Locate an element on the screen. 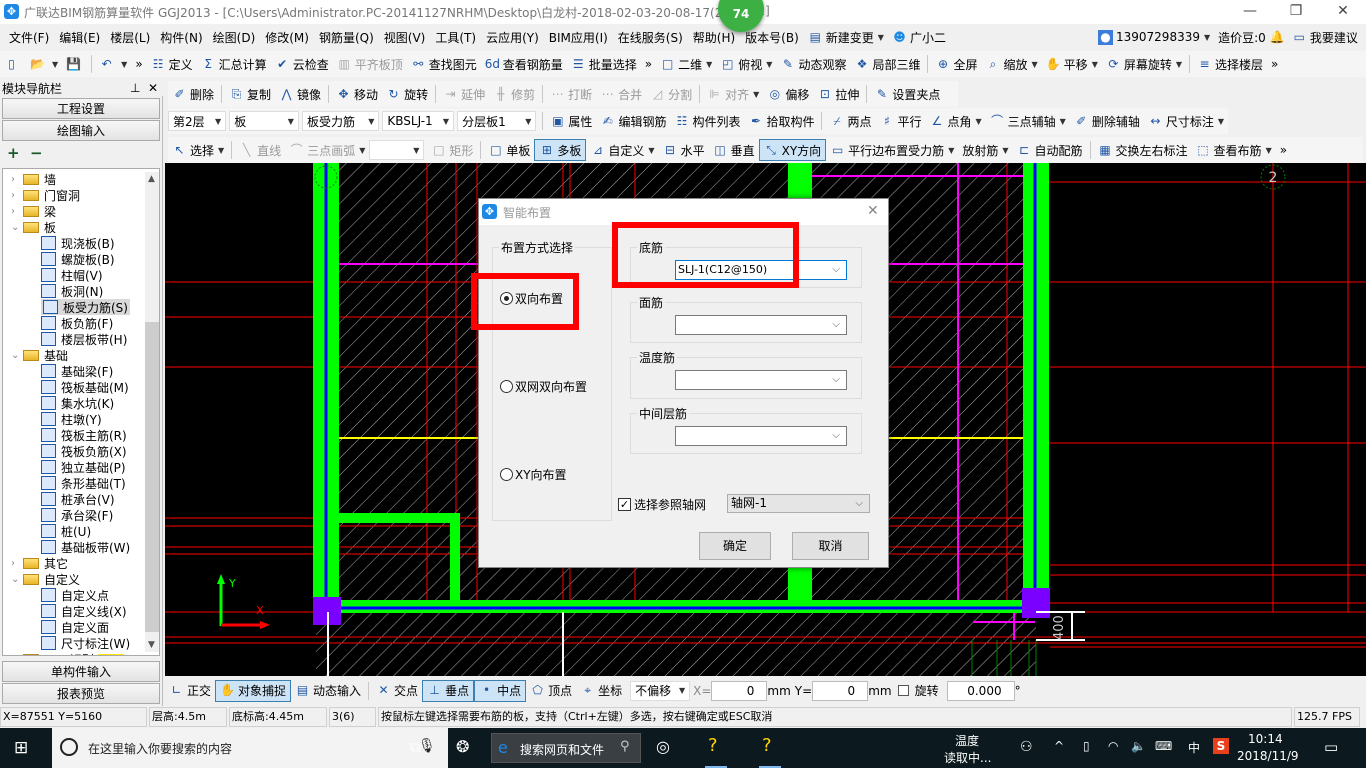 The width and height of the screenshot is (1366, 768). open-folder-button: 📂 ▼ is located at coordinates (44, 64).